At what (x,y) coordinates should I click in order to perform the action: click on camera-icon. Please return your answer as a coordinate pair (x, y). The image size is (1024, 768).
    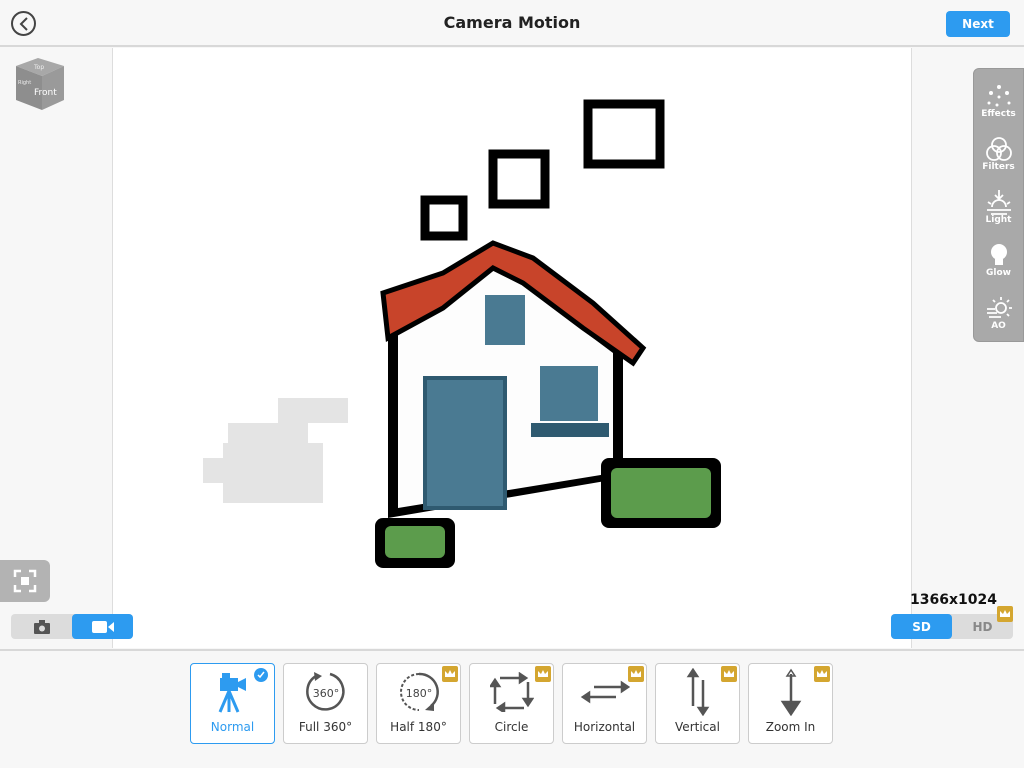
    Looking at the image, I should click on (41, 626).